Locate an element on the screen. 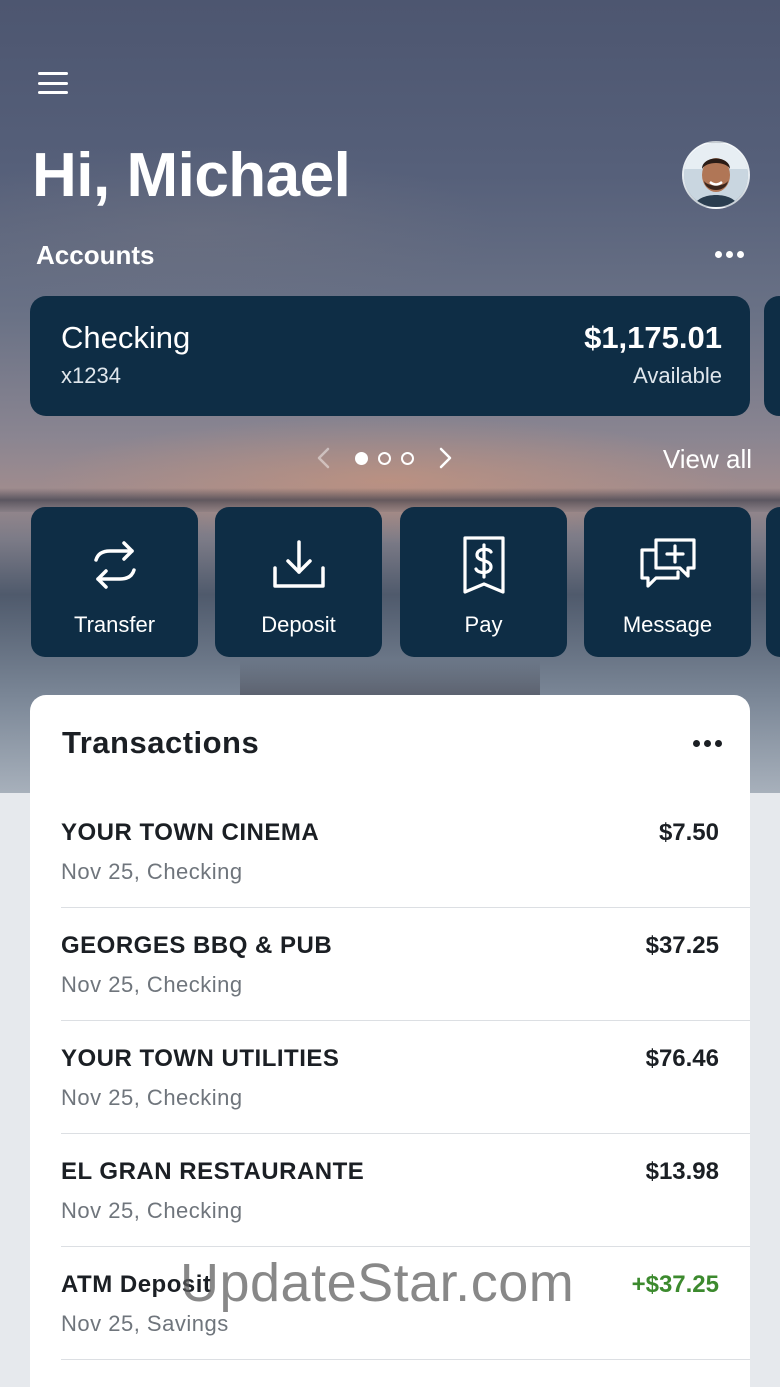 The image size is (780, 1387). message-label: Message is located at coordinates (667, 624).